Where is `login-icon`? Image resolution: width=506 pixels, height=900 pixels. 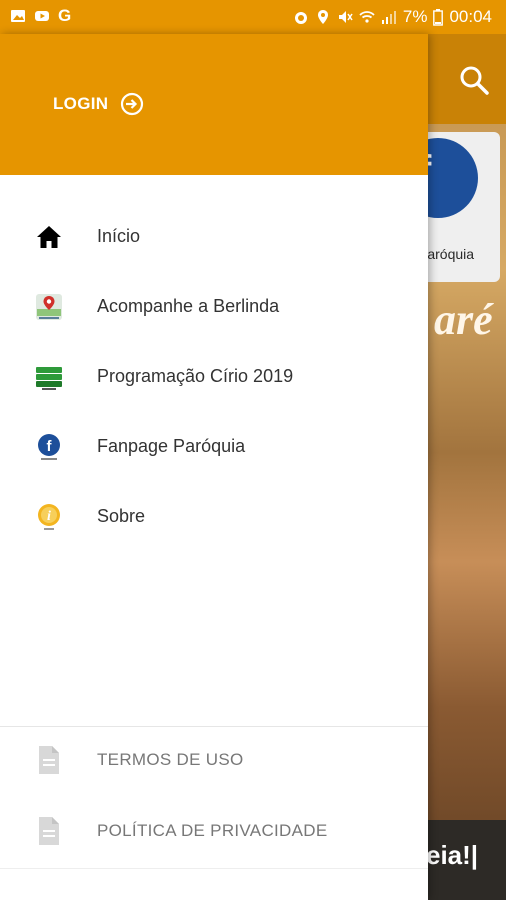 login-icon is located at coordinates (132, 104).